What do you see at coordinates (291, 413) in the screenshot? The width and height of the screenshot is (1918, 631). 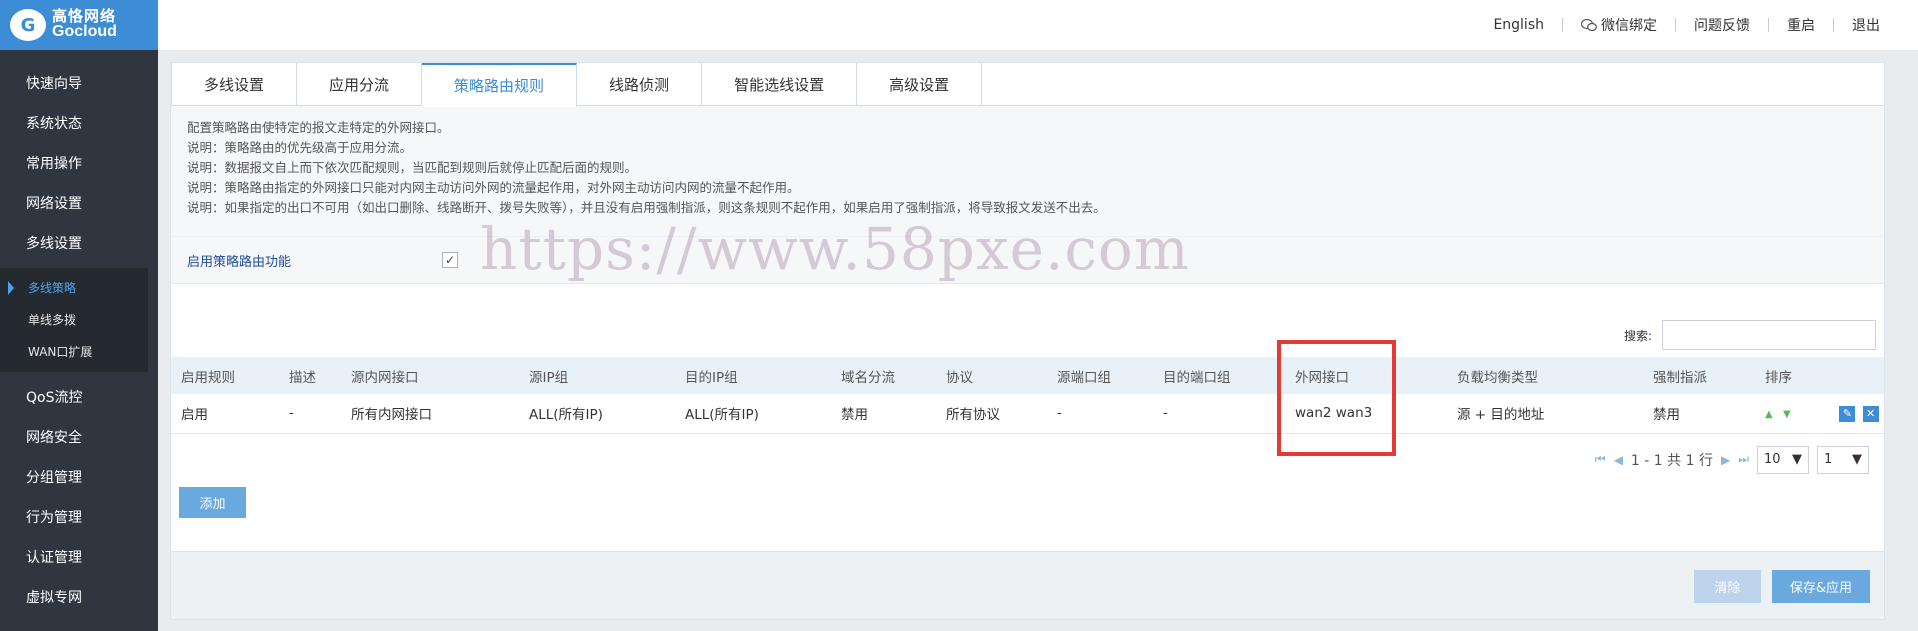 I see `cell-description: -` at bounding box center [291, 413].